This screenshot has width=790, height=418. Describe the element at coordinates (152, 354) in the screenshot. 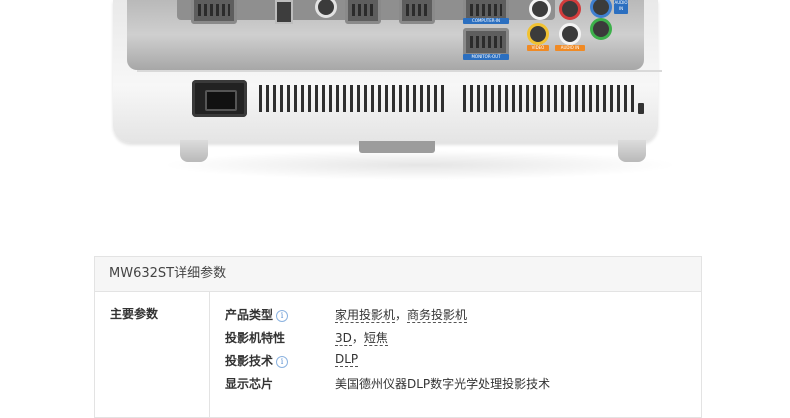

I see `spec-group-main: 主要参数` at that location.